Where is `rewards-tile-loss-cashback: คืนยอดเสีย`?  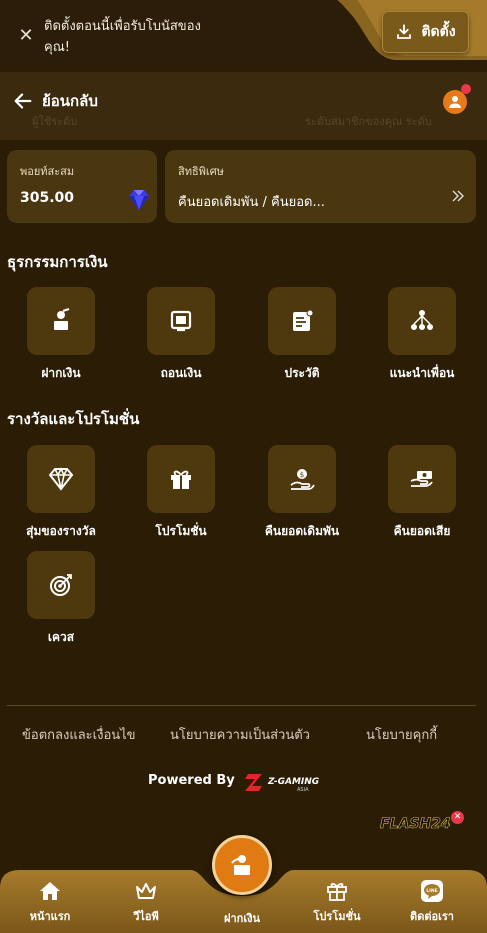 rewards-tile-loss-cashback: คืนยอดเสีย is located at coordinates (422, 493).